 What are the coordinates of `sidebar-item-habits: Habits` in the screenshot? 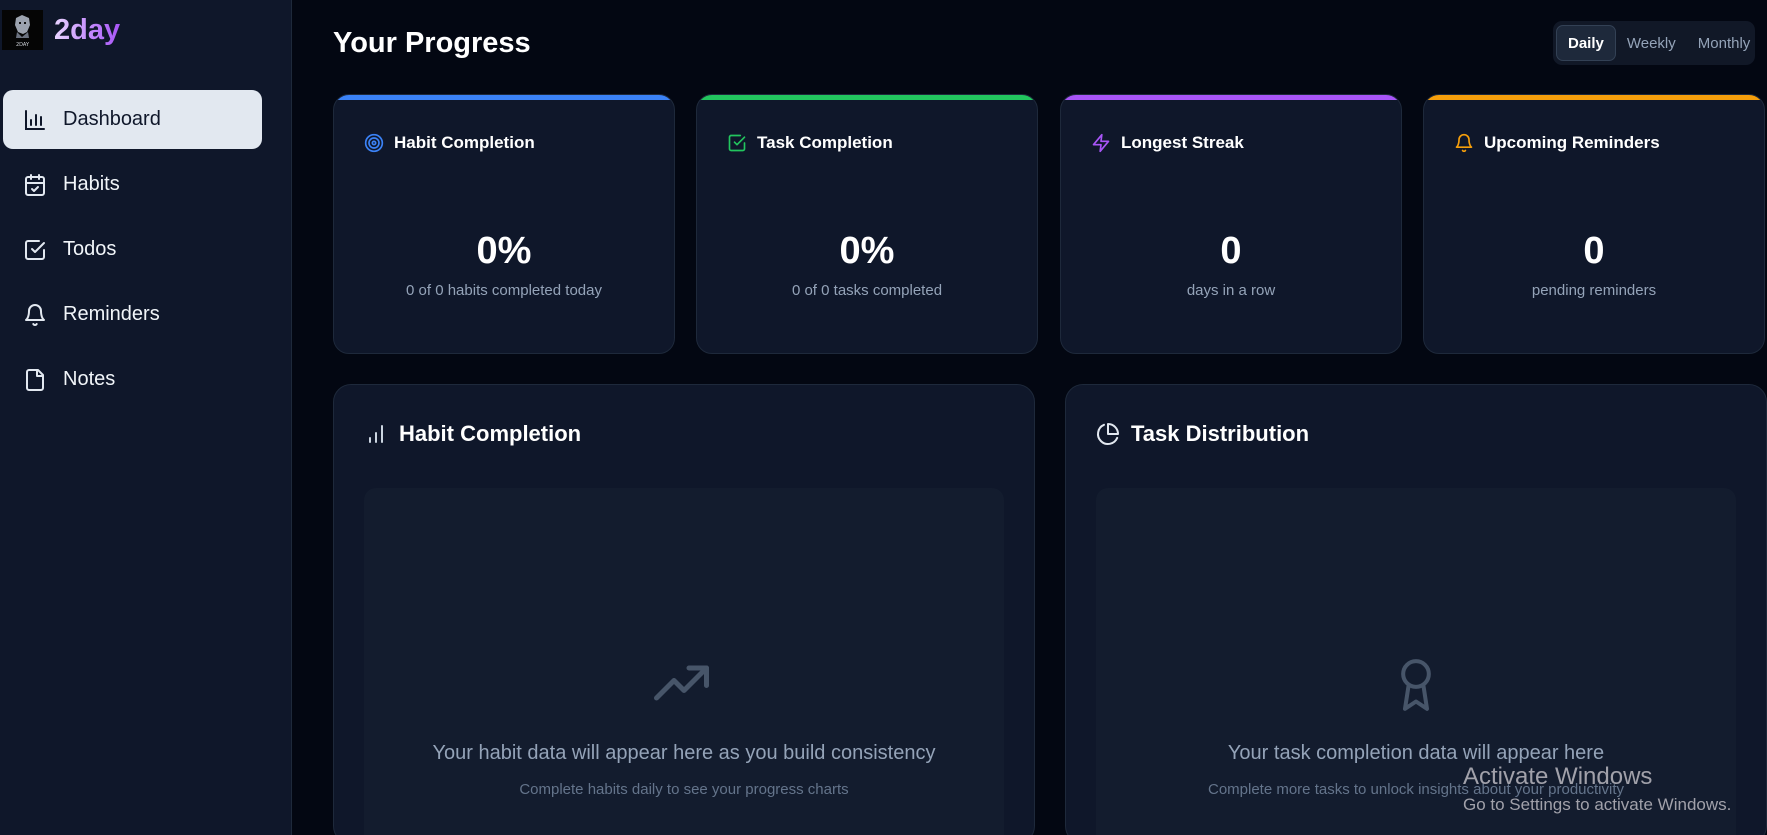 It's located at (132, 184).